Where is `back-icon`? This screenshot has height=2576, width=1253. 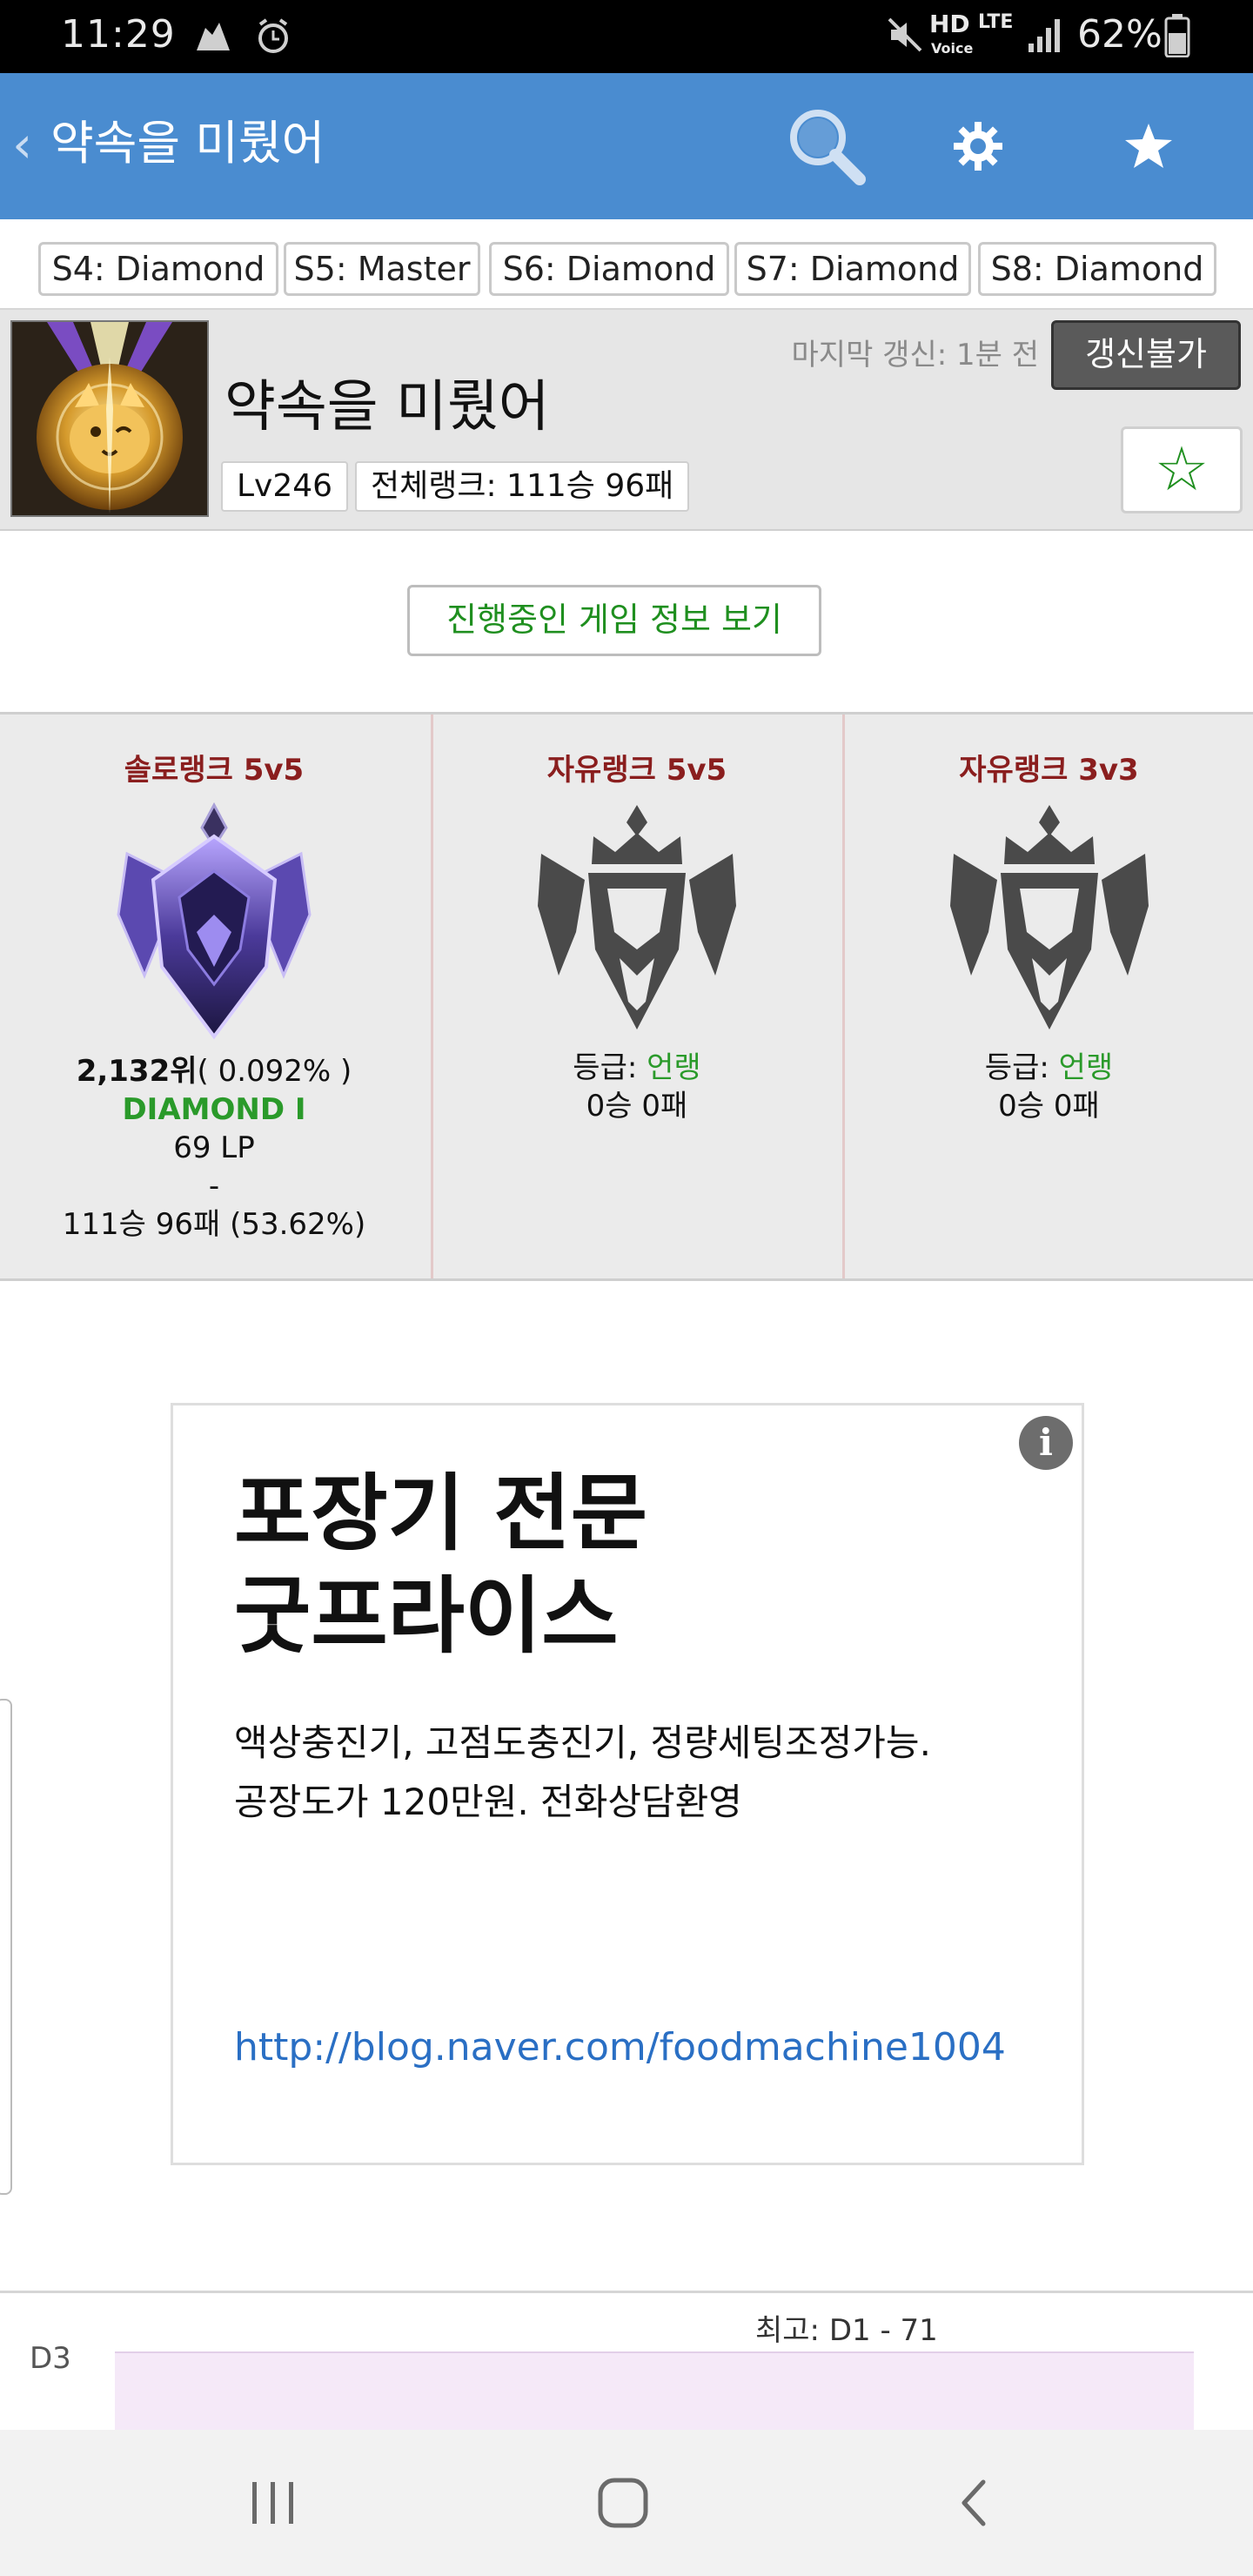 back-icon is located at coordinates (974, 2502).